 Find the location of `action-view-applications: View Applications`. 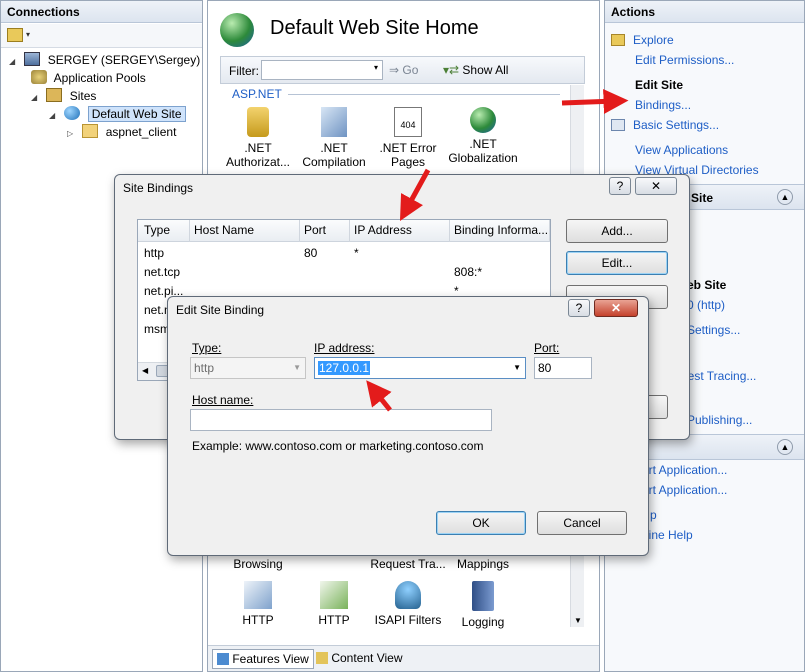

action-view-applications: View Applications is located at coordinates (681, 150).